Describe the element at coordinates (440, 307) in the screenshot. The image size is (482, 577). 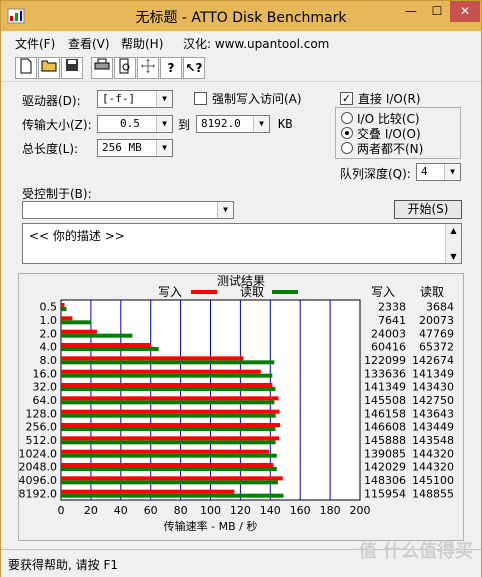
I see `read-value: 3684` at that location.